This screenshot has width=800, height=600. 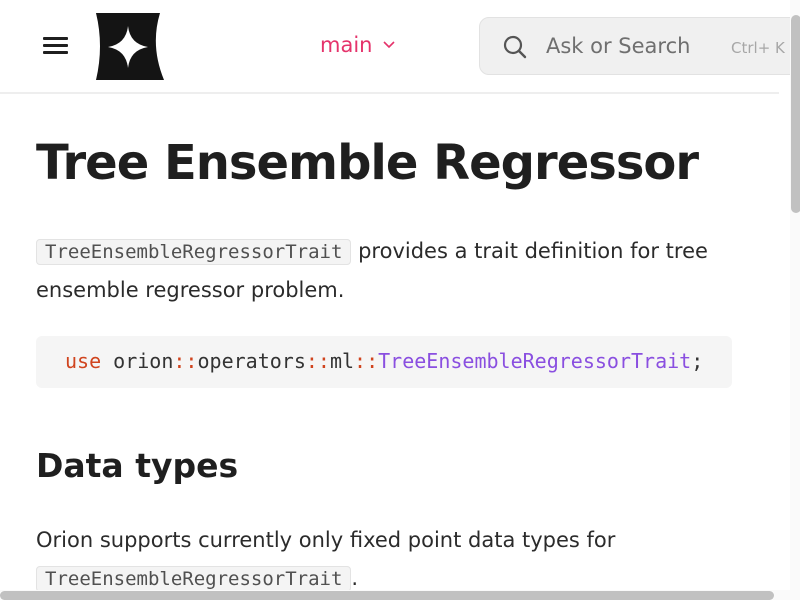 I want to click on search-icon, so click(x=515, y=47).